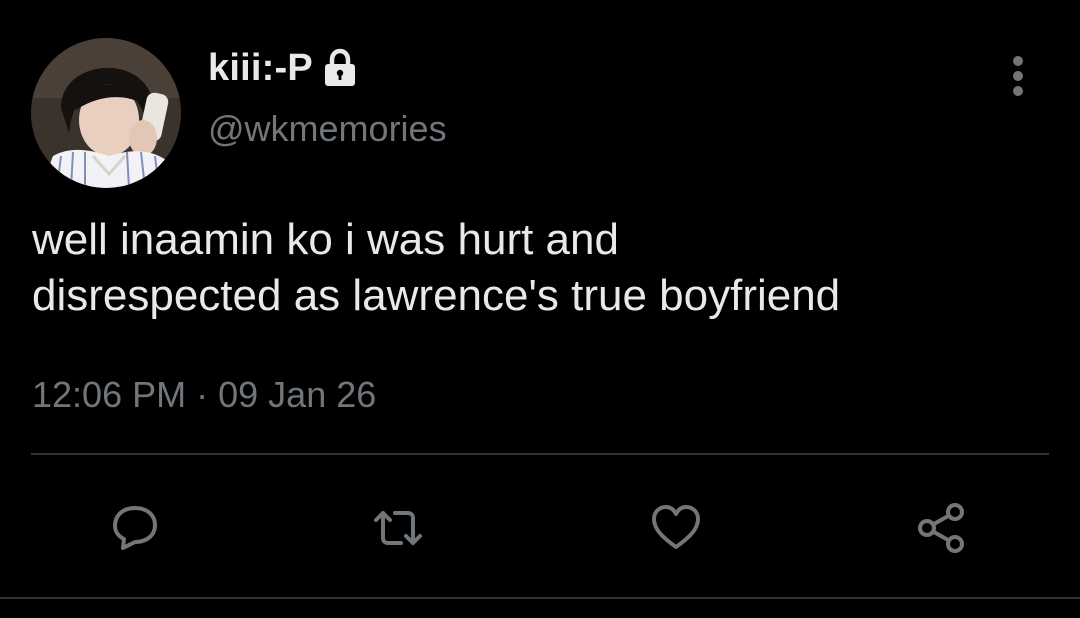 The width and height of the screenshot is (1080, 618). I want to click on avatar-photo-icon, so click(106, 113).